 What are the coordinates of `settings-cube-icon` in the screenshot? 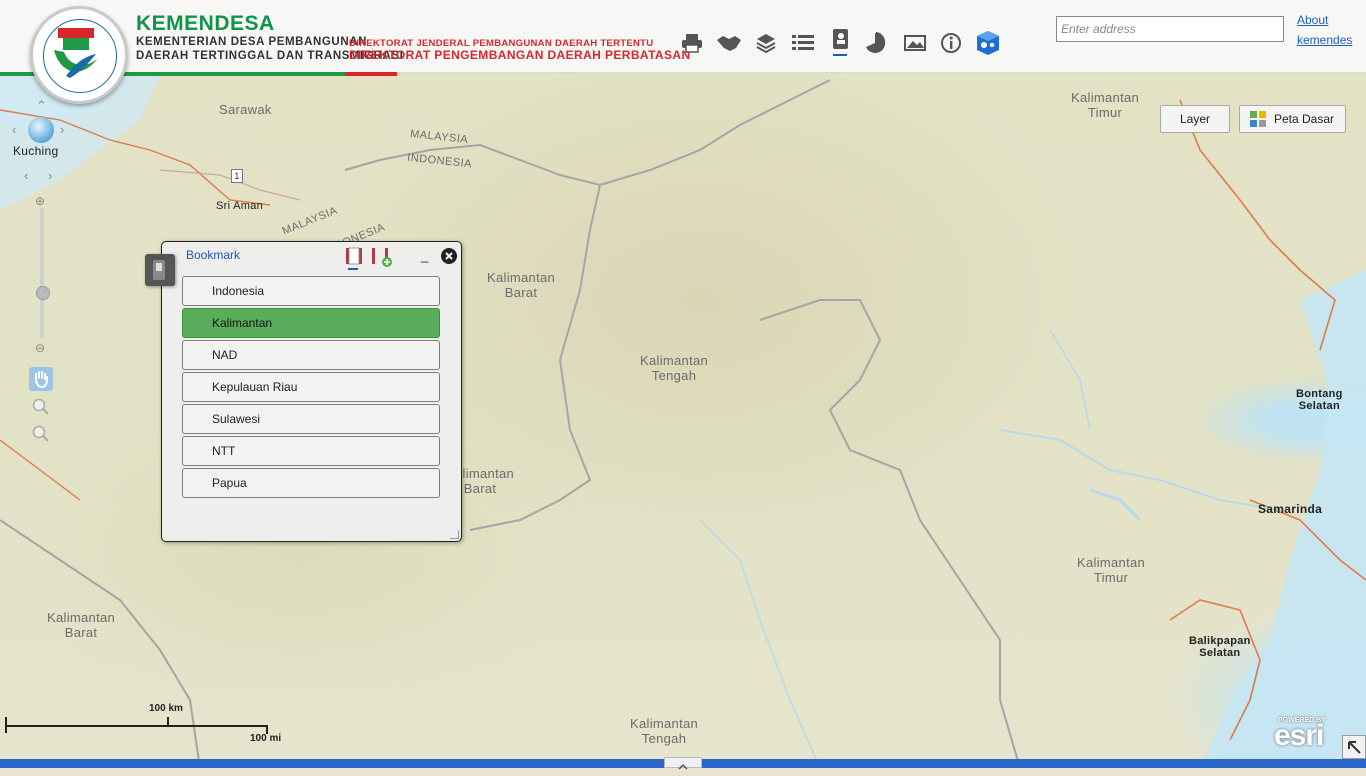 It's located at (988, 43).